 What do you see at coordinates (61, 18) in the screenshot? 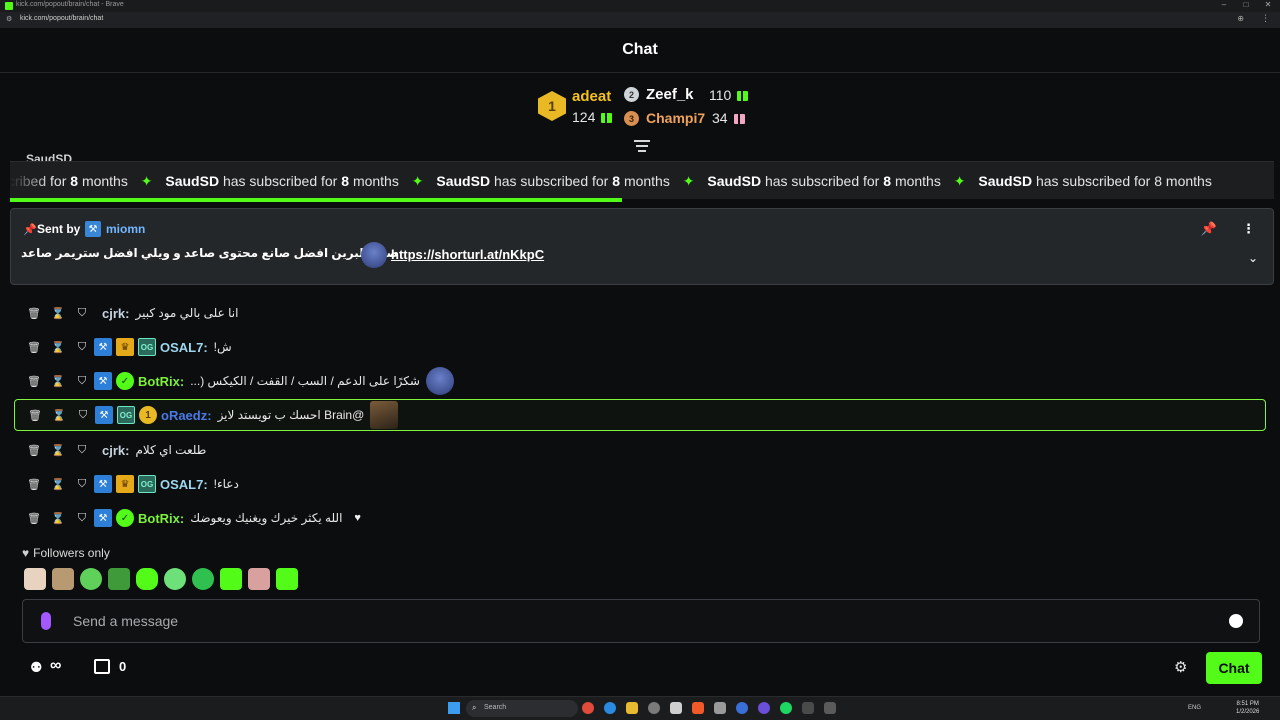
I see `url-text: kick.com/popout/brain/chat` at bounding box center [61, 18].